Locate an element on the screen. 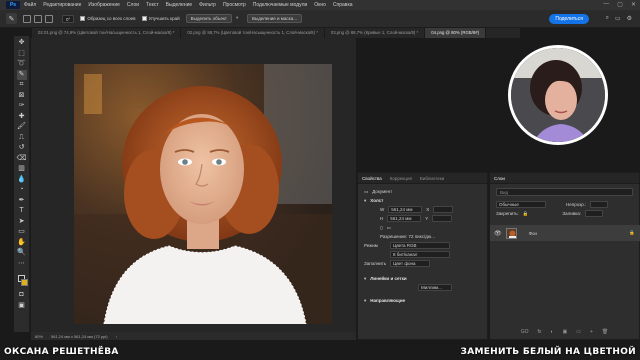  document-label: Документ is located at coordinates (382, 191).